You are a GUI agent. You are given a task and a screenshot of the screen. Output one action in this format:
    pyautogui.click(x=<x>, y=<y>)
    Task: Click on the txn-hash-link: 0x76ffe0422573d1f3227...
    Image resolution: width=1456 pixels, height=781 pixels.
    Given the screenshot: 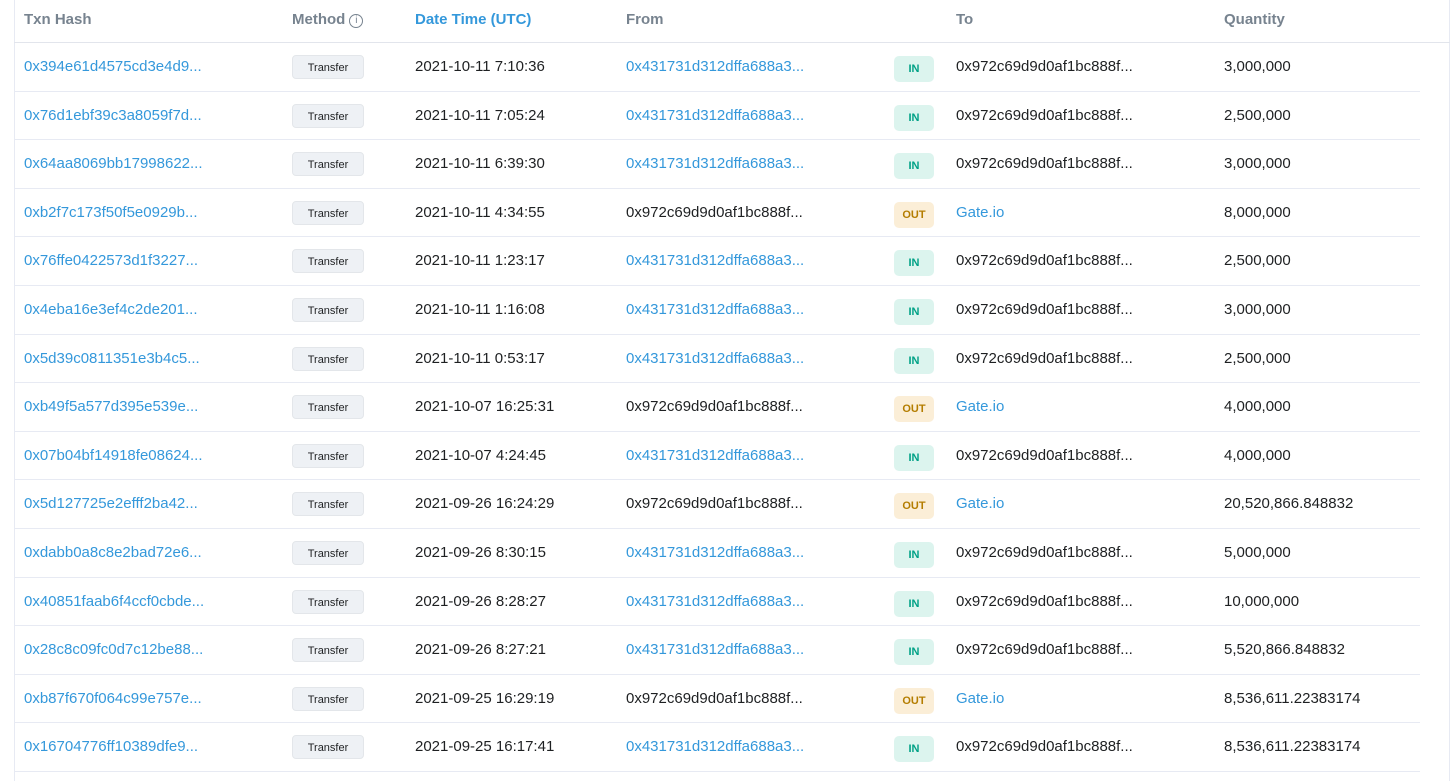 What is the action you would take?
    pyautogui.click(x=111, y=260)
    